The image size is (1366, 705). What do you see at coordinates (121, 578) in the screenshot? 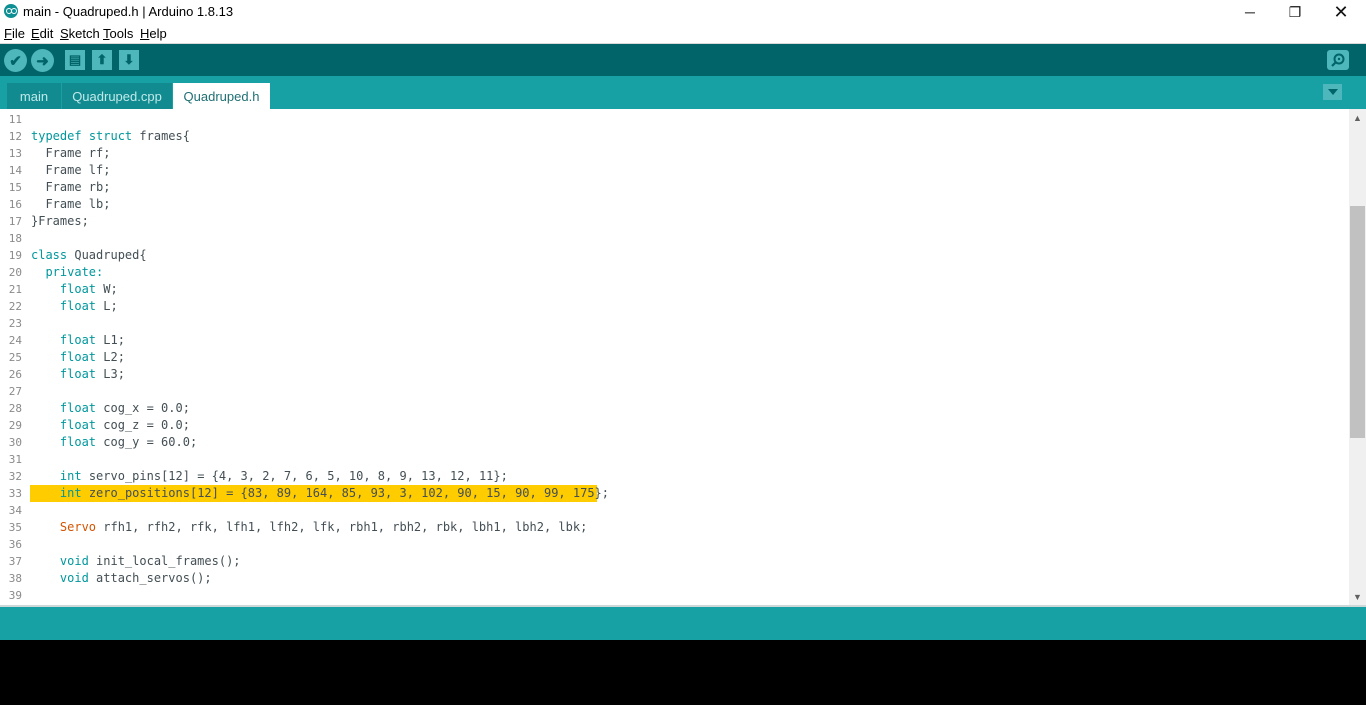
I see `code-text: void attach_servos();` at bounding box center [121, 578].